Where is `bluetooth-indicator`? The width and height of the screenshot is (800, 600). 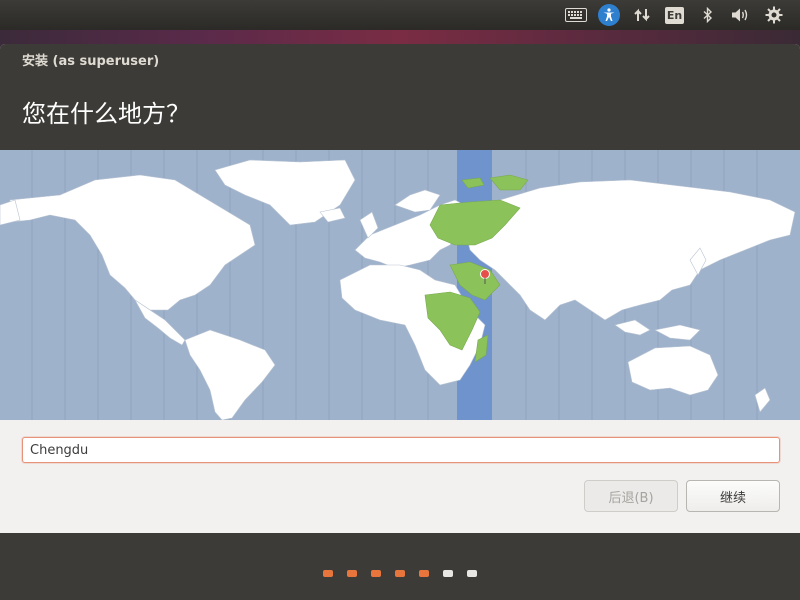 bluetooth-indicator is located at coordinates (707, 15).